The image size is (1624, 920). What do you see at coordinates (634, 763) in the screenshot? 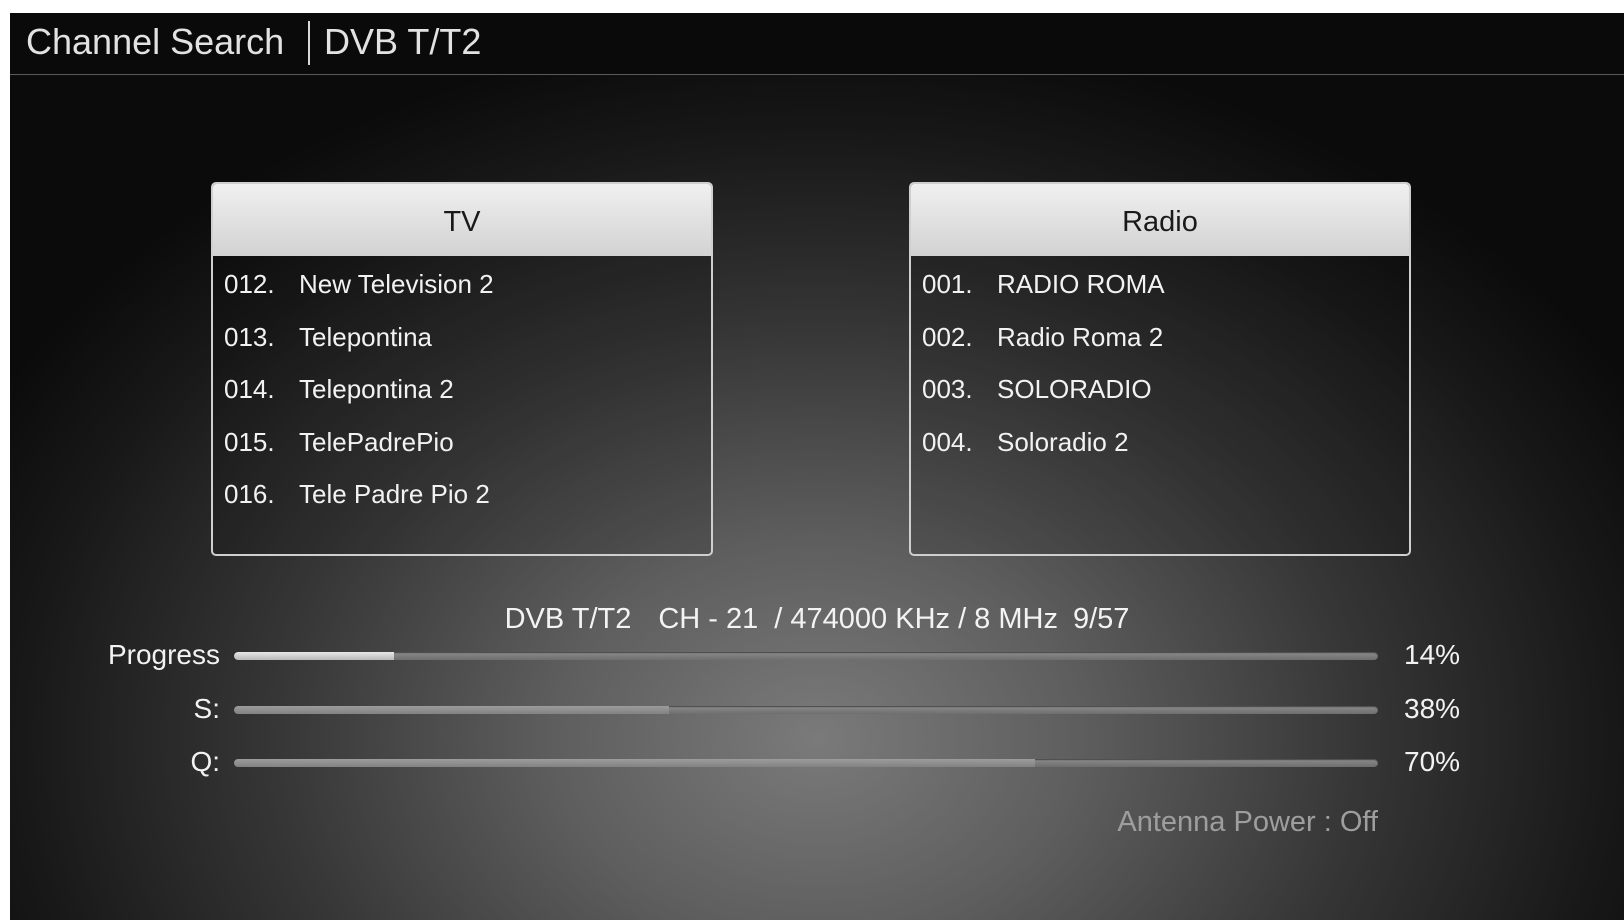
I see `signal-quality-bar-fill` at bounding box center [634, 763].